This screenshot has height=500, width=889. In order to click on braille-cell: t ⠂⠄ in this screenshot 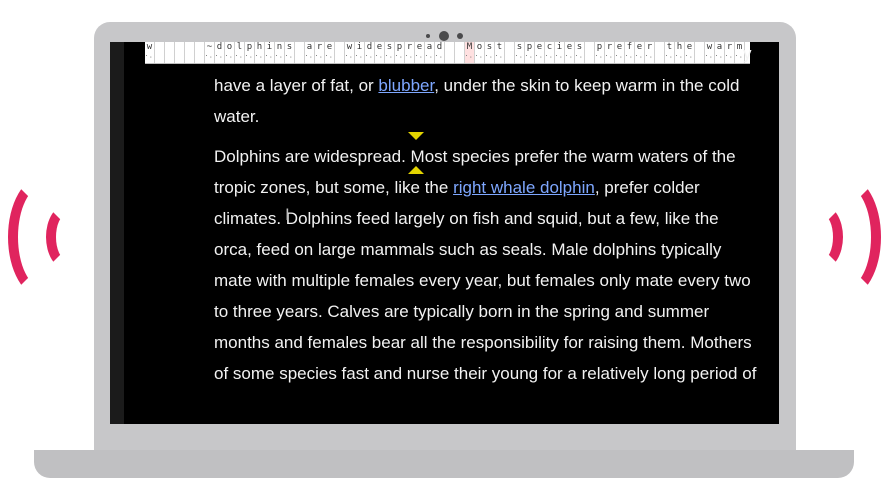, I will do `click(500, 52)`.